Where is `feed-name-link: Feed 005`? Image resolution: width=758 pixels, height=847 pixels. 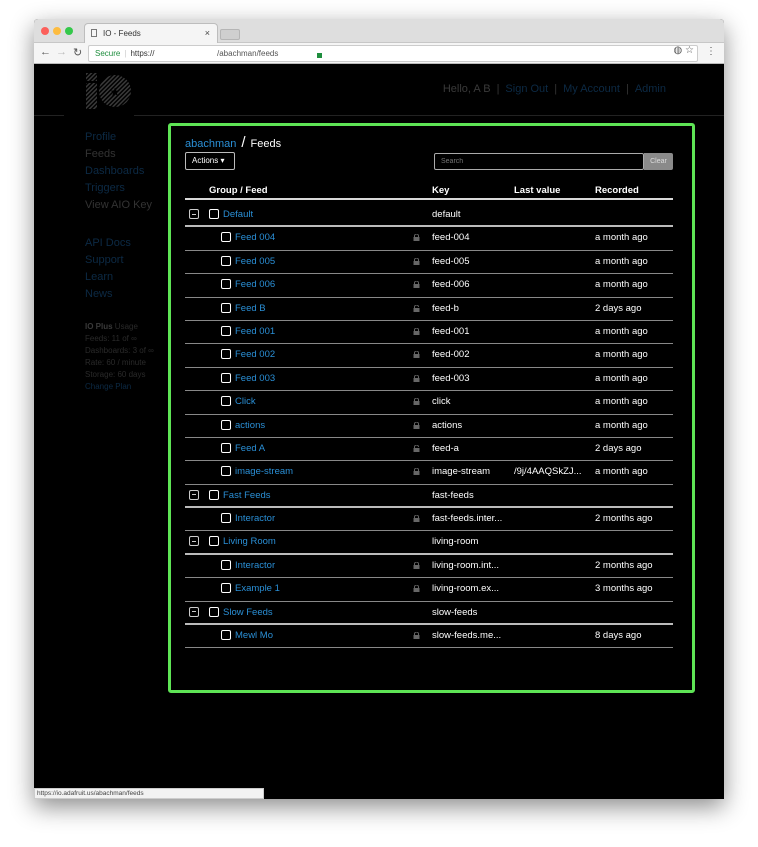
feed-name-link: Feed 005 is located at coordinates (255, 261).